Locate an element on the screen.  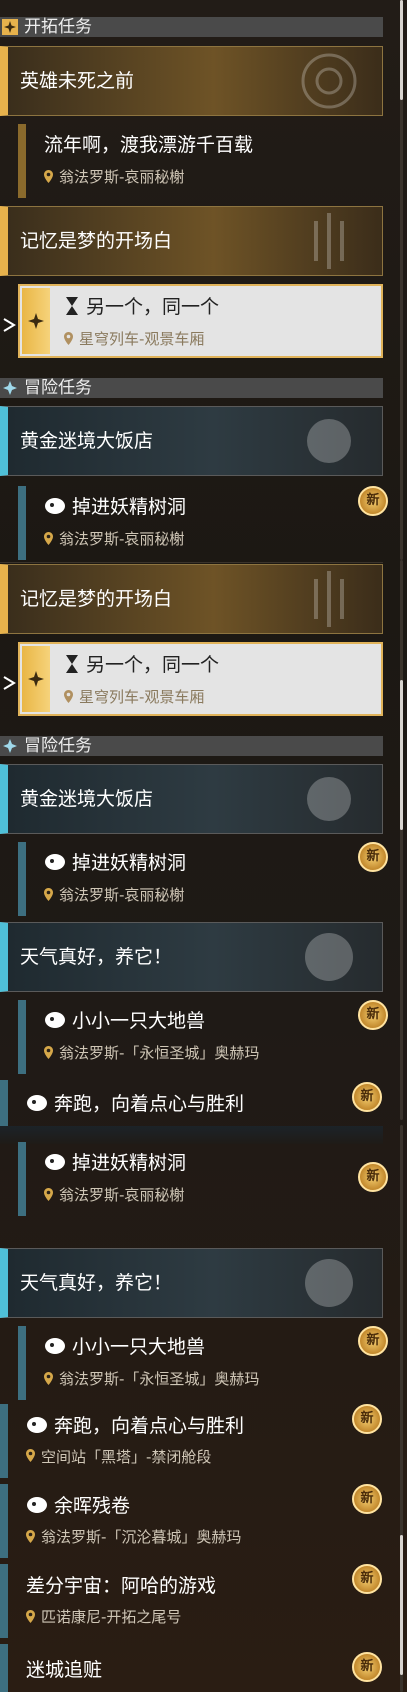
quest-sub-run: 奔跑，向着点心与胜利 空间站「黑塔」-禁闭舱段 新 is located at coordinates (191, 1441).